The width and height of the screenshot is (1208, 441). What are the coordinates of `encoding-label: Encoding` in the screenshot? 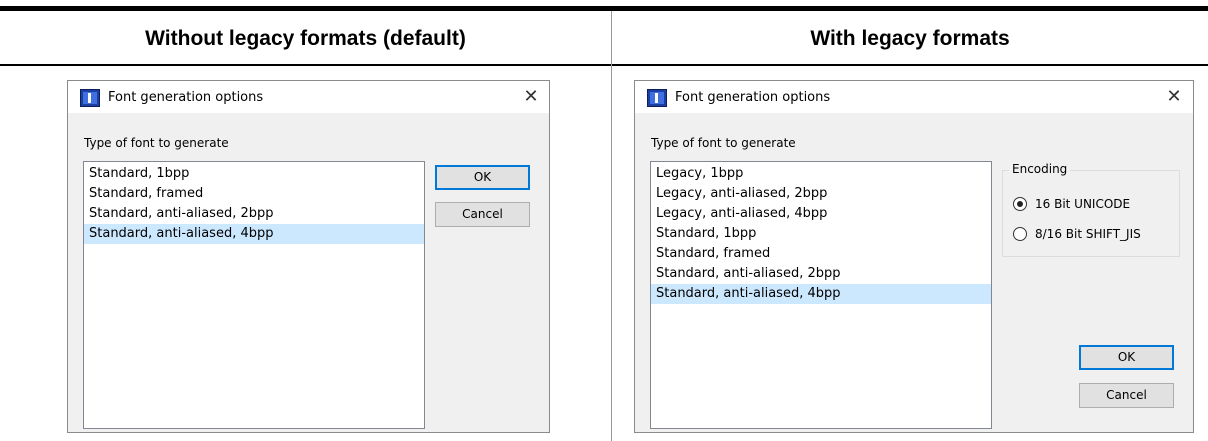 It's located at (1040, 169).